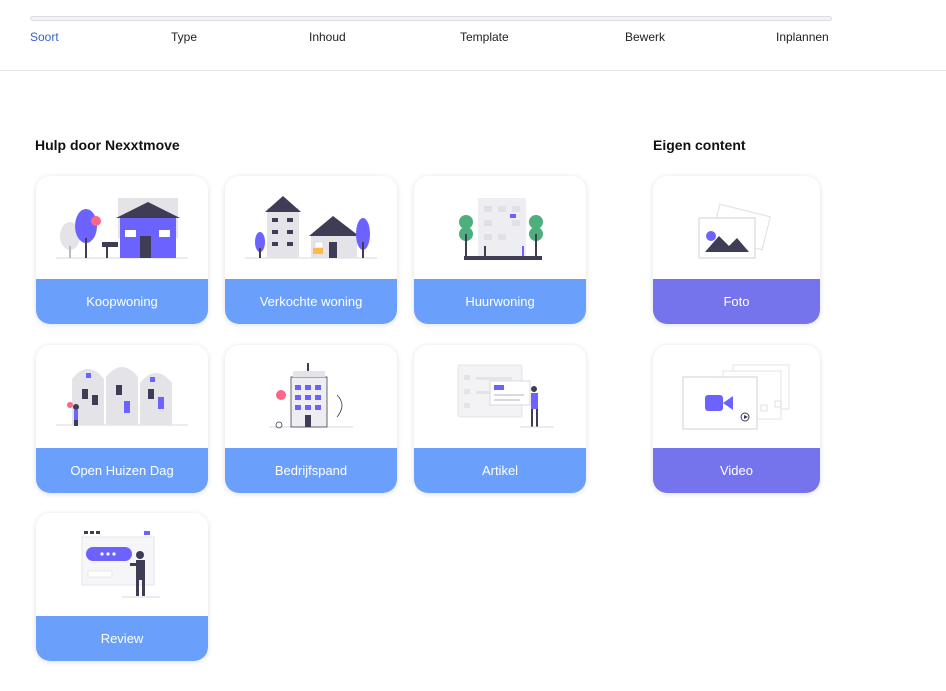 This screenshot has height=691, width=946. What do you see at coordinates (122, 301) in the screenshot?
I see `card-label: Koopwoning` at bounding box center [122, 301].